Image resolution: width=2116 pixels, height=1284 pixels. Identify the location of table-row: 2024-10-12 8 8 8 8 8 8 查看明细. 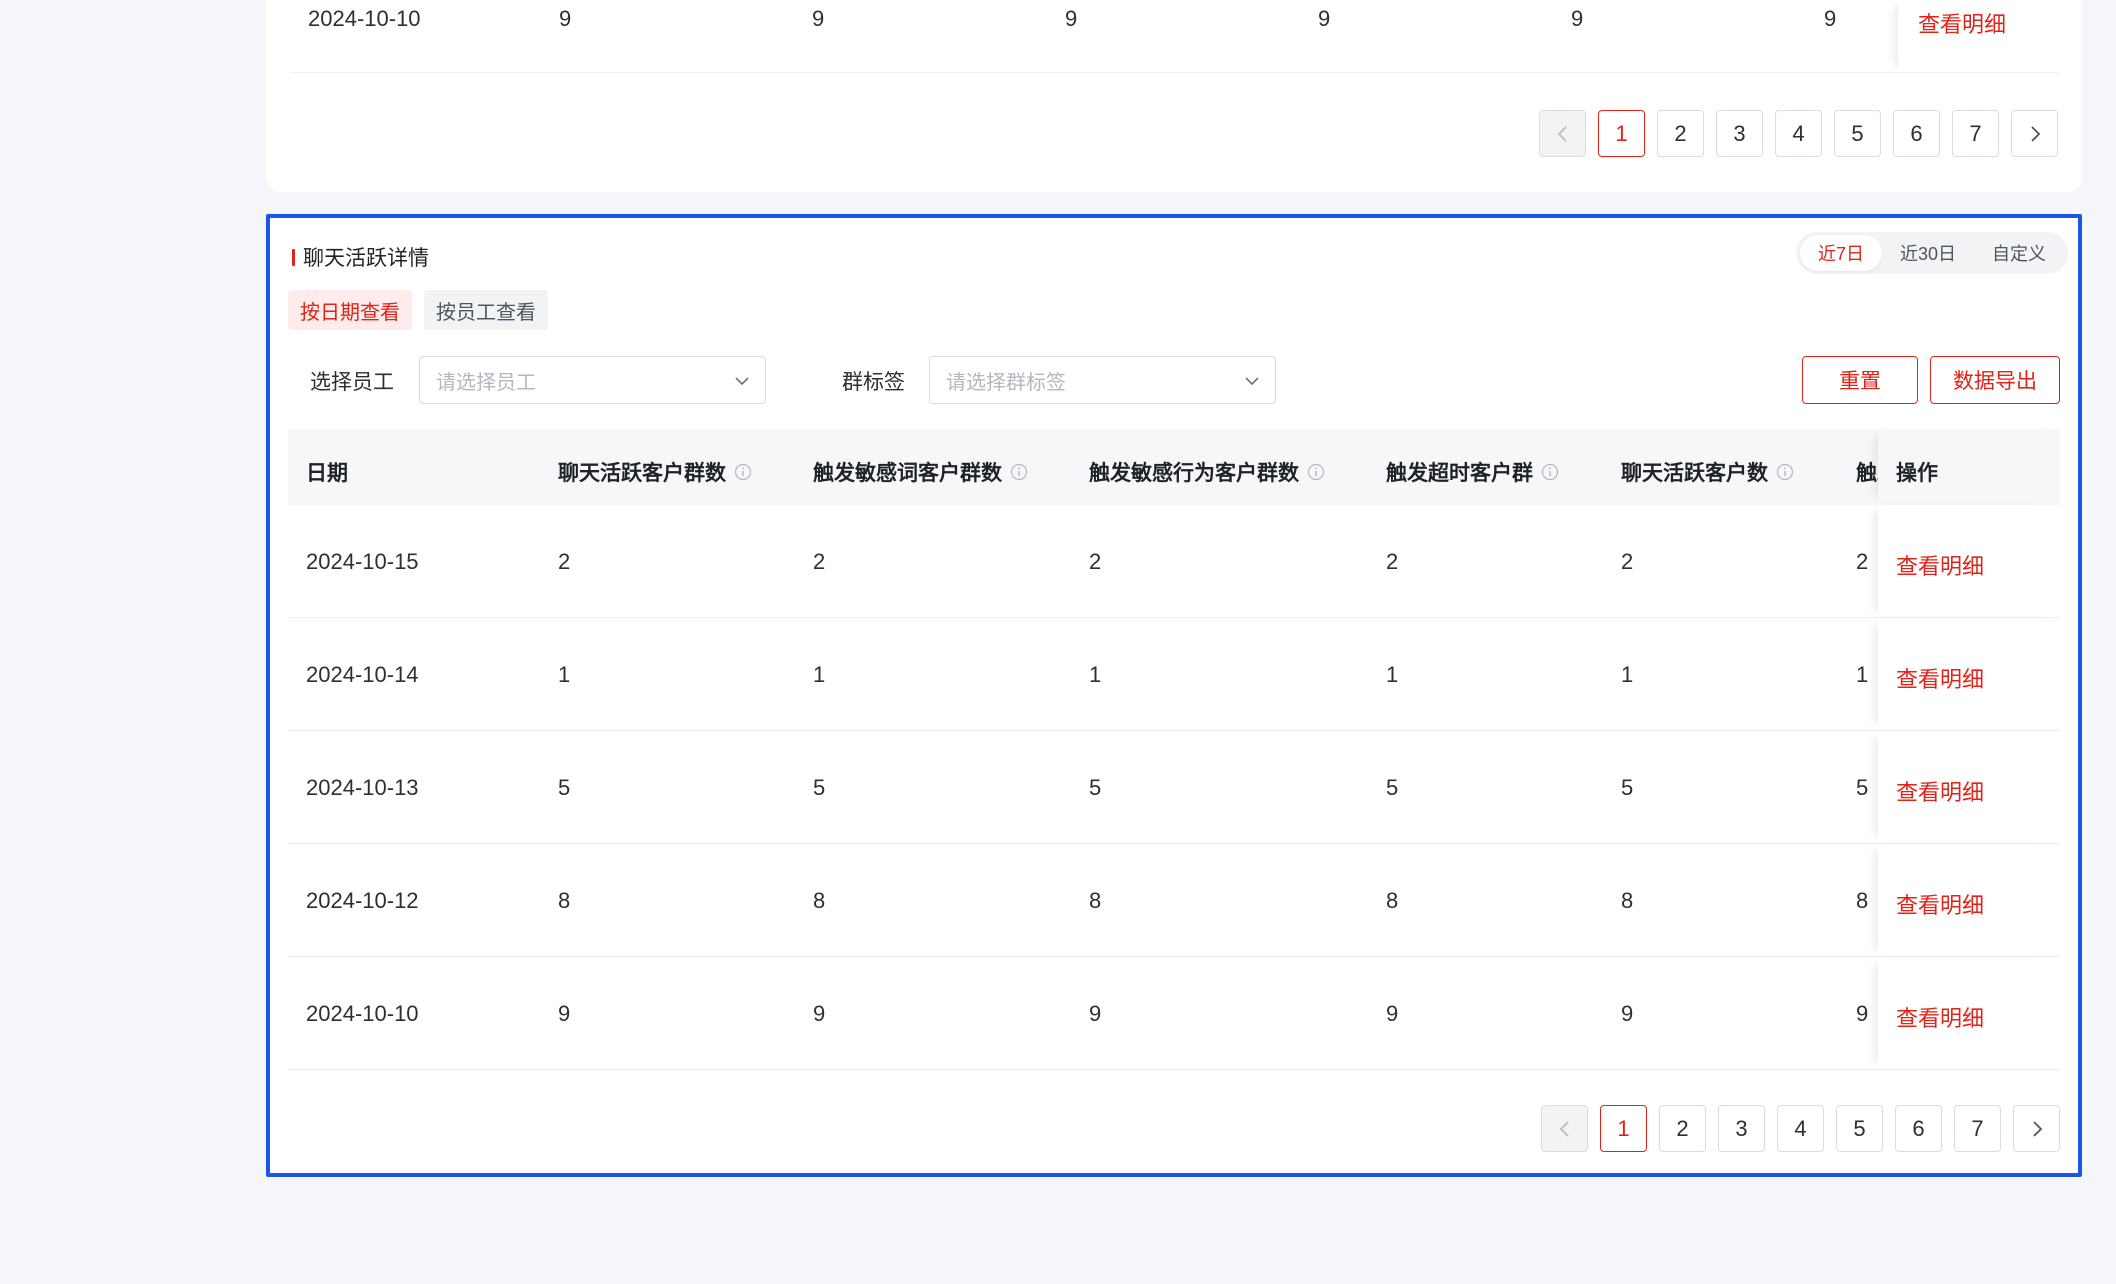
(1174, 900).